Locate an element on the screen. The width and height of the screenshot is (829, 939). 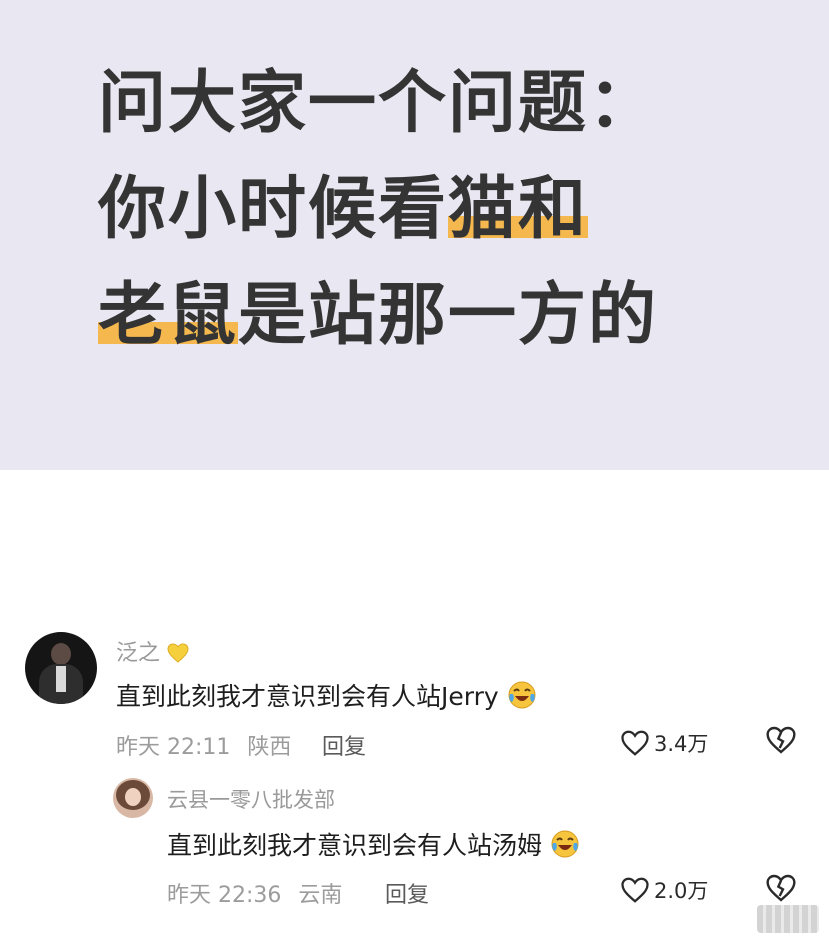
reply-location: 云南 is located at coordinates (320, 895).